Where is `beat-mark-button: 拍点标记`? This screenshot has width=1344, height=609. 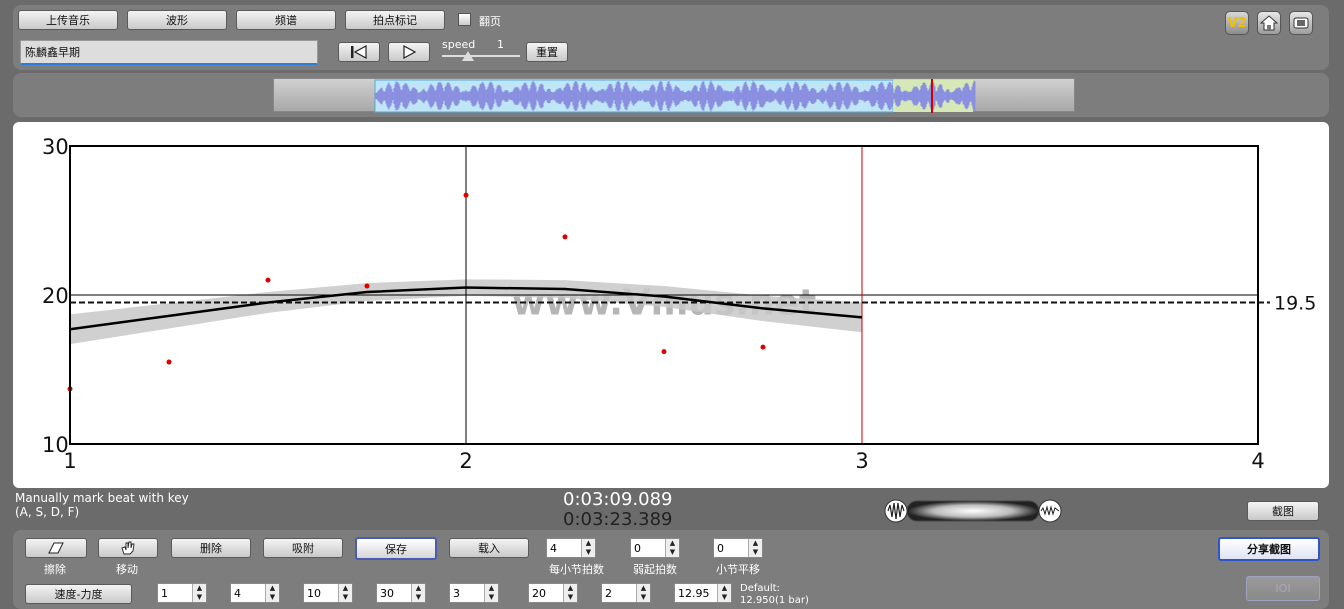 beat-mark-button: 拍点标记 is located at coordinates (395, 20).